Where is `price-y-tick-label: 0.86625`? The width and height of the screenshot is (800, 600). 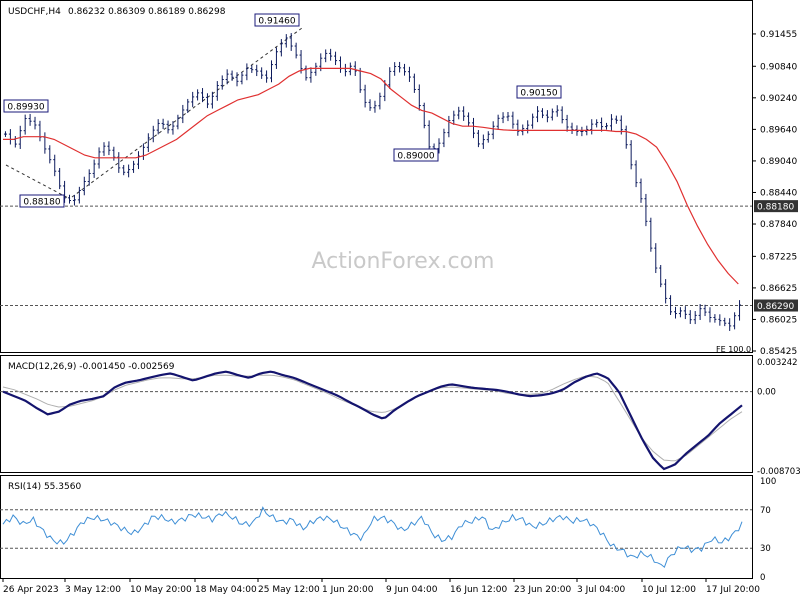
price-y-tick-label: 0.86625 is located at coordinates (778, 289).